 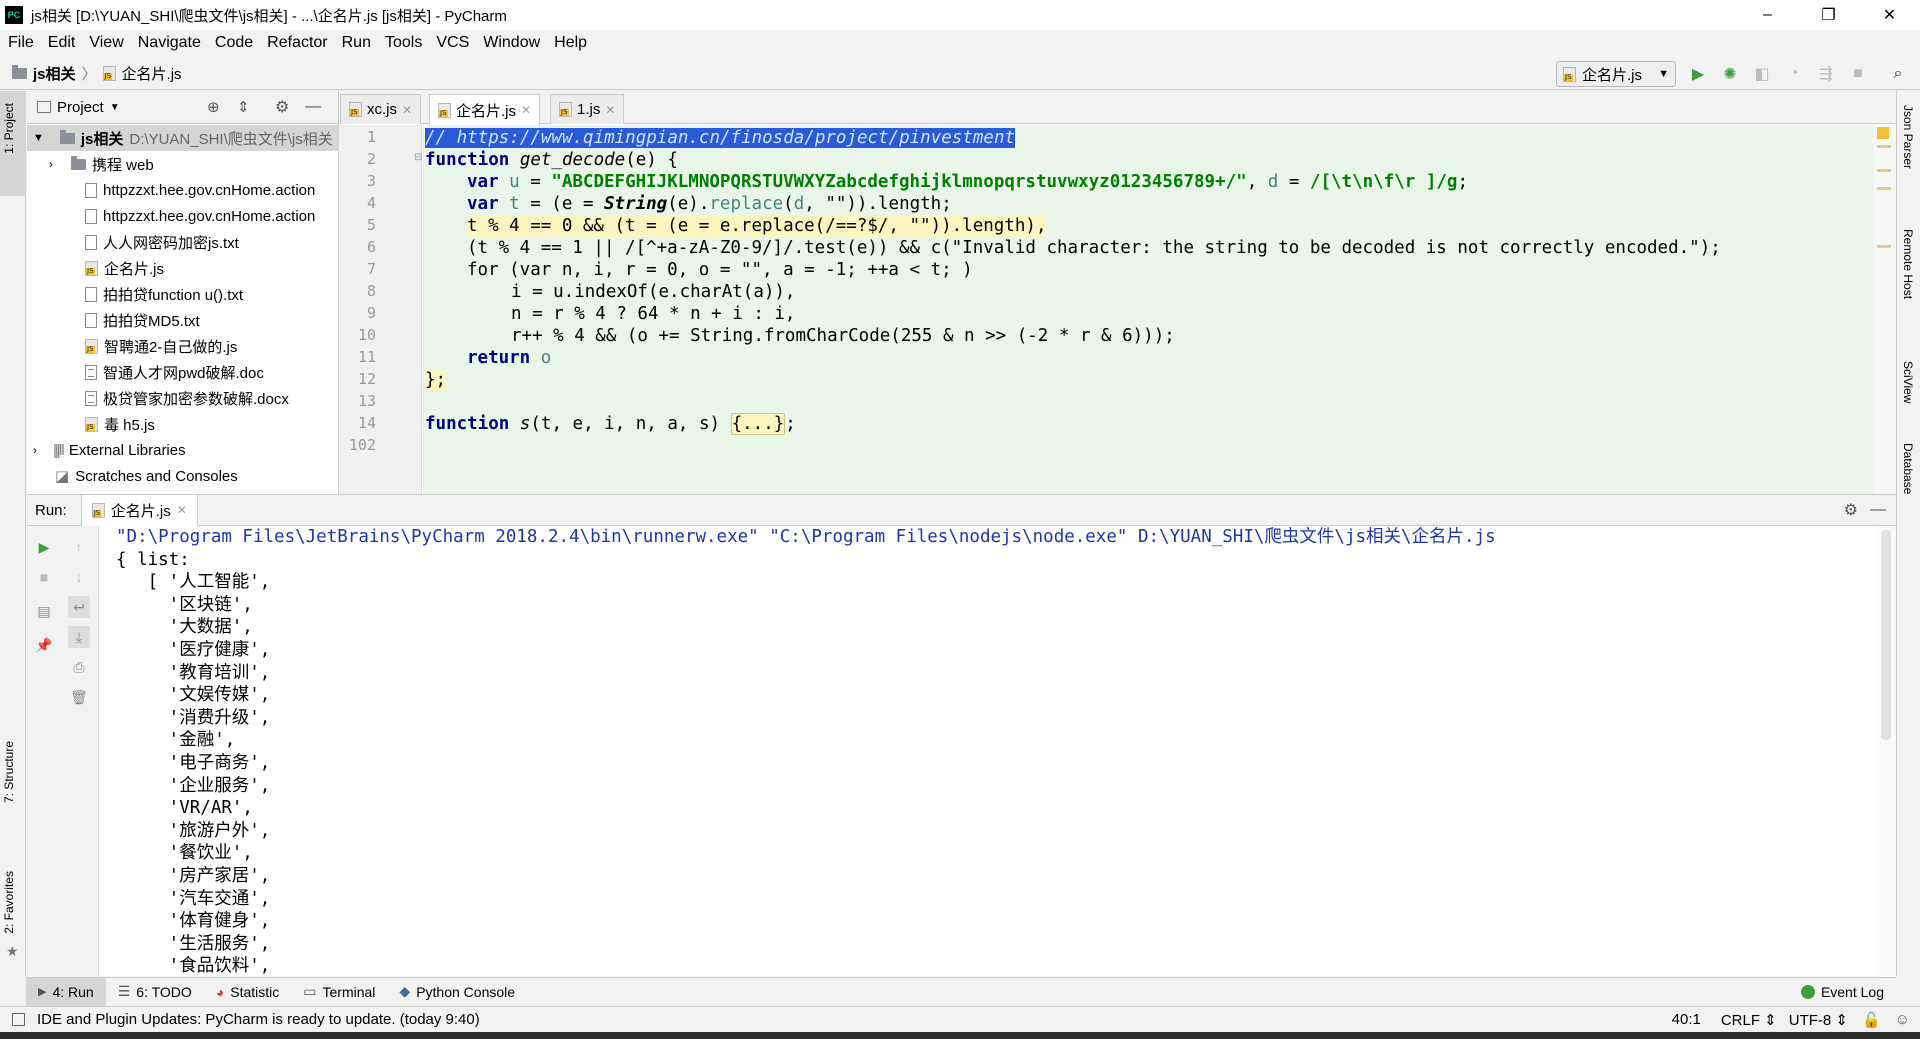 What do you see at coordinates (169, 43) in the screenshot?
I see `menu-navigate: Navigate` at bounding box center [169, 43].